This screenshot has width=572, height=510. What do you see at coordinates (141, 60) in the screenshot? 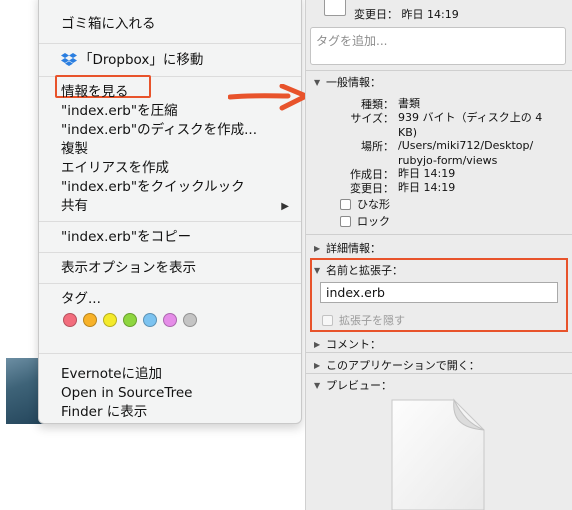
I see `menu-item-label: 「Dropbox」に移動` at bounding box center [141, 60].